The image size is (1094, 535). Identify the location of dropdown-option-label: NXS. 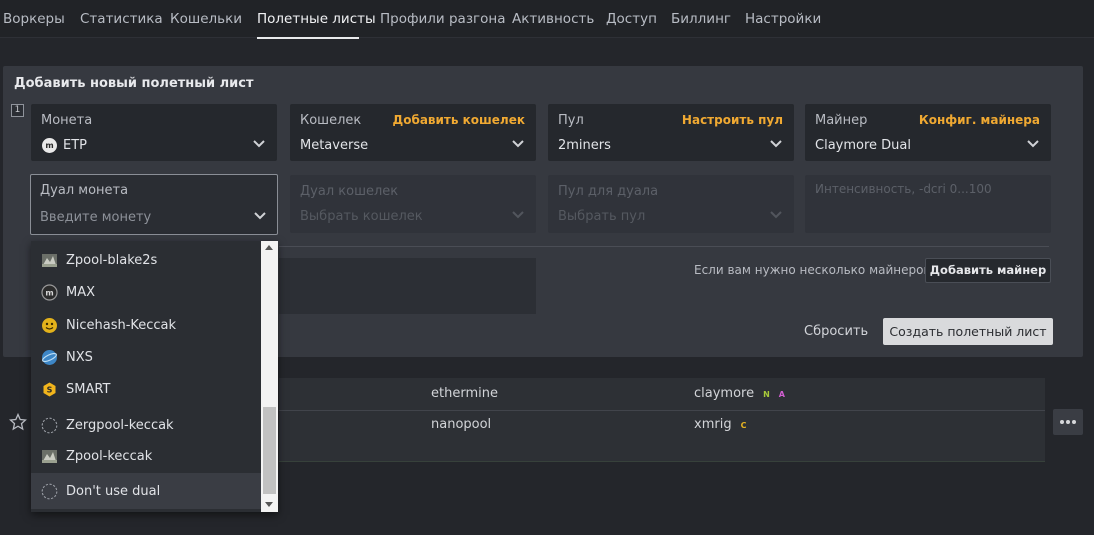
(79, 357).